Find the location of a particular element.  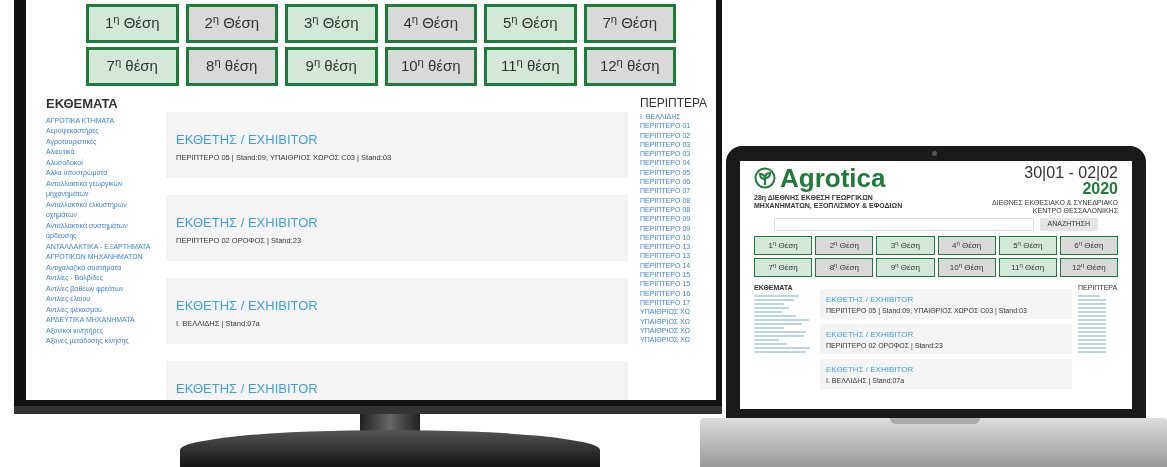

position-button: 6$^{η}$ Θέση is located at coordinates (1088, 245).